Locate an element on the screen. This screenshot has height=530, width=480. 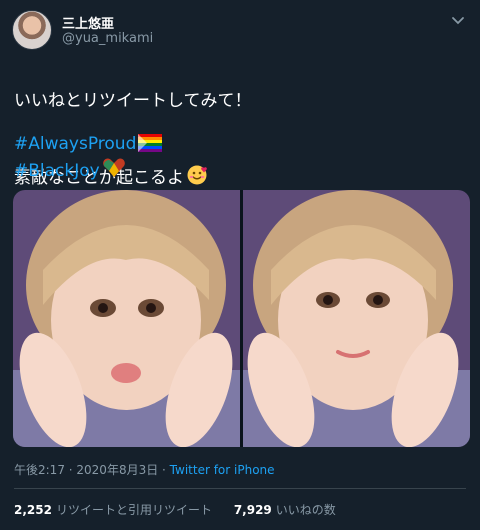
divider is located at coordinates (240, 488).